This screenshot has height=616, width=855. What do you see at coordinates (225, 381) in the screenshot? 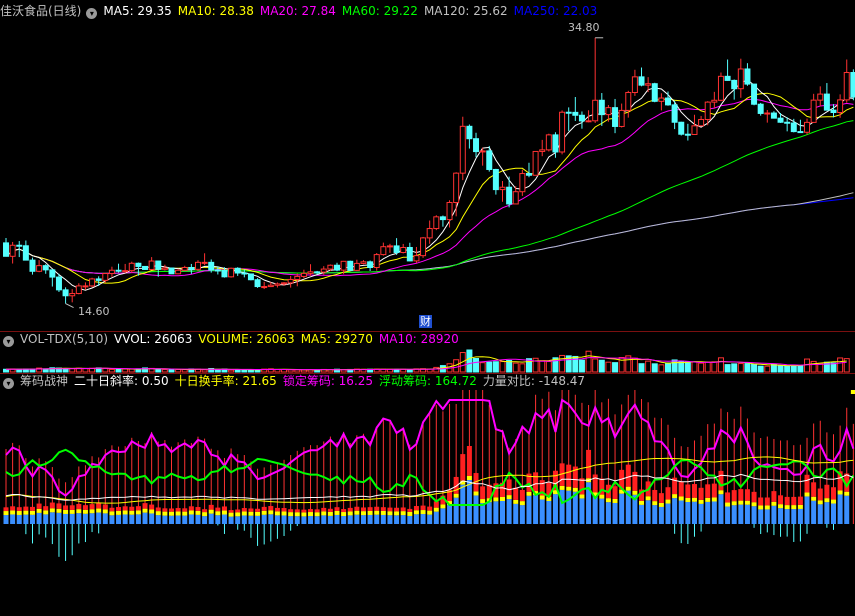
I see `indicator-legend-item: 十日换手率: 21.65` at bounding box center [225, 381].